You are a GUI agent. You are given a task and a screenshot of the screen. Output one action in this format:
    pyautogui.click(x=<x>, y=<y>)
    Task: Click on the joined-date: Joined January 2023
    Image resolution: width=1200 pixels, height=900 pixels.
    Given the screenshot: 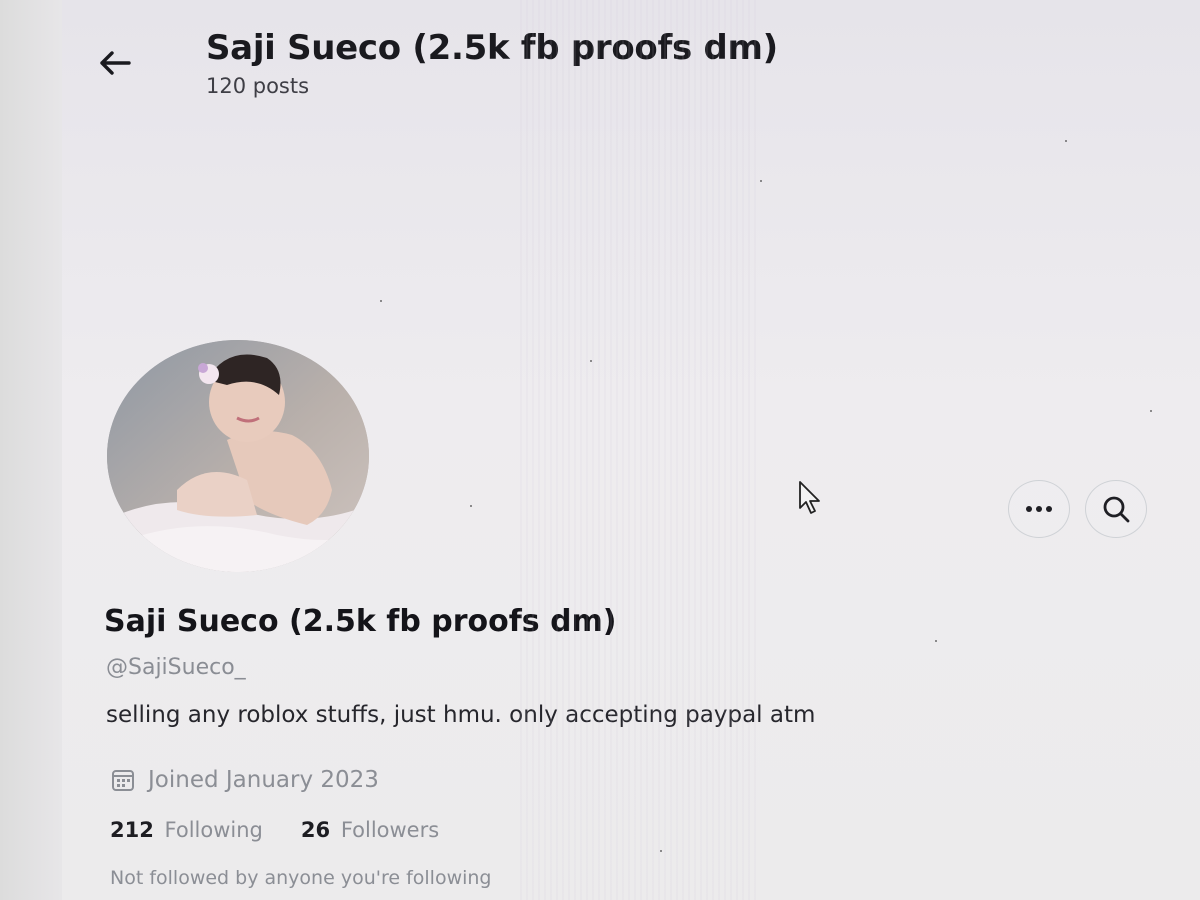 What is the action you would take?
    pyautogui.click(x=244, y=780)
    